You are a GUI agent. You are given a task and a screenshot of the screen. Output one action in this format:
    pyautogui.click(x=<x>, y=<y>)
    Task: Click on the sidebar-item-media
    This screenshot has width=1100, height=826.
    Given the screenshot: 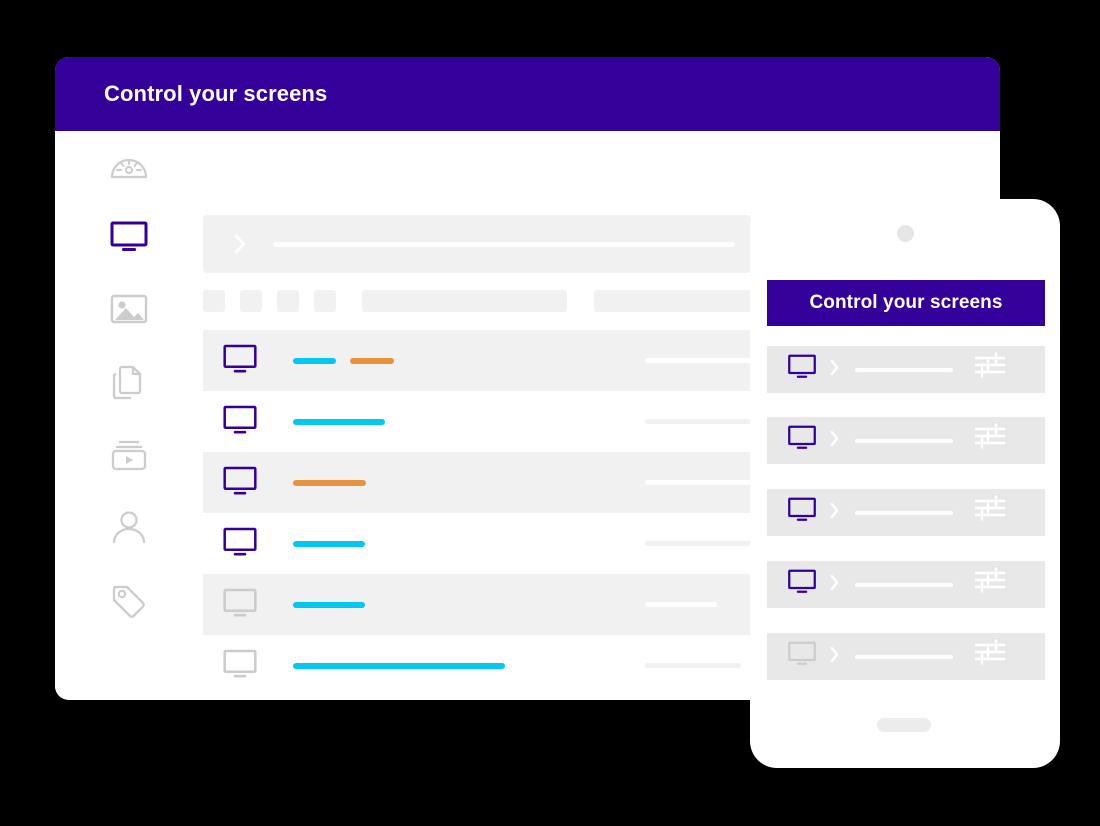 What is the action you would take?
    pyautogui.click(x=129, y=309)
    